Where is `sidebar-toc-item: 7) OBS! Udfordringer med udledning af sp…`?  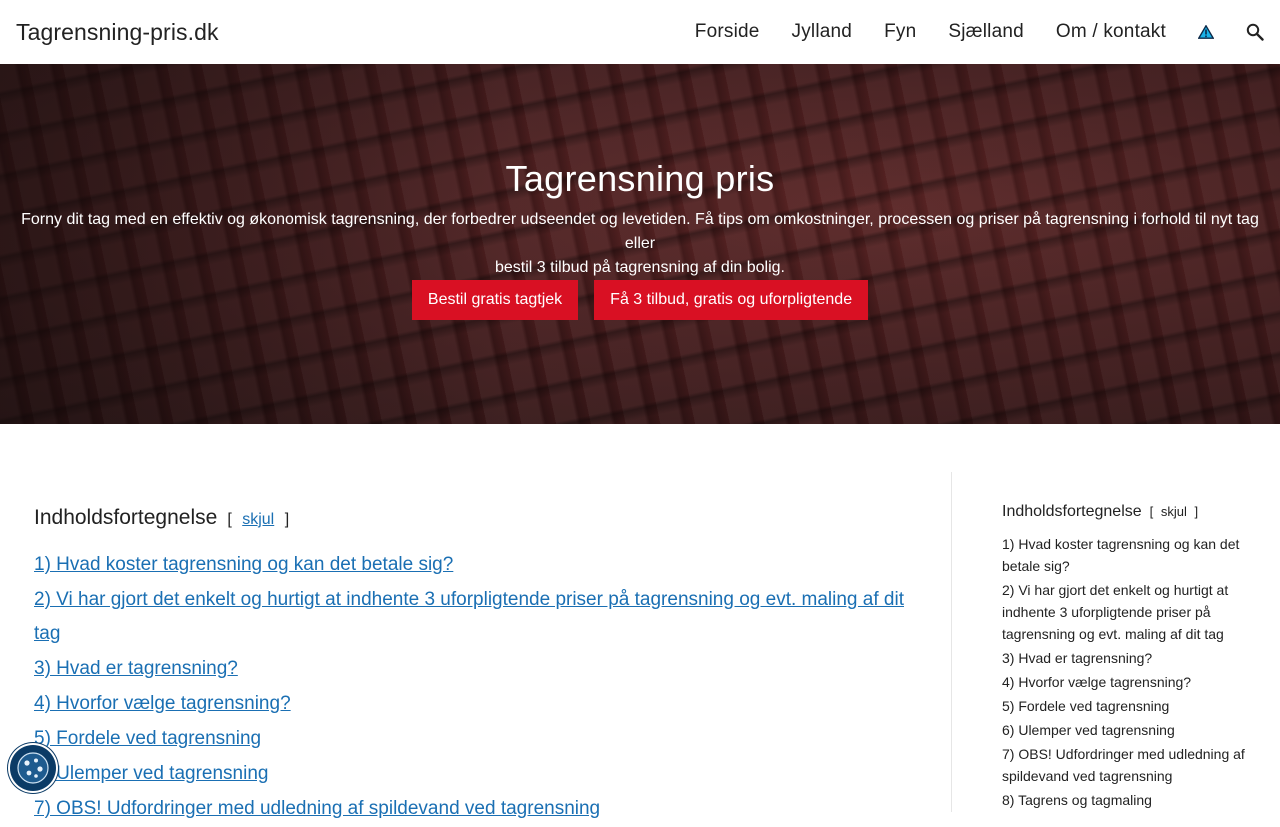
sidebar-toc-item: 7) OBS! Udfordringer med udledning af sp… is located at coordinates (1127, 765).